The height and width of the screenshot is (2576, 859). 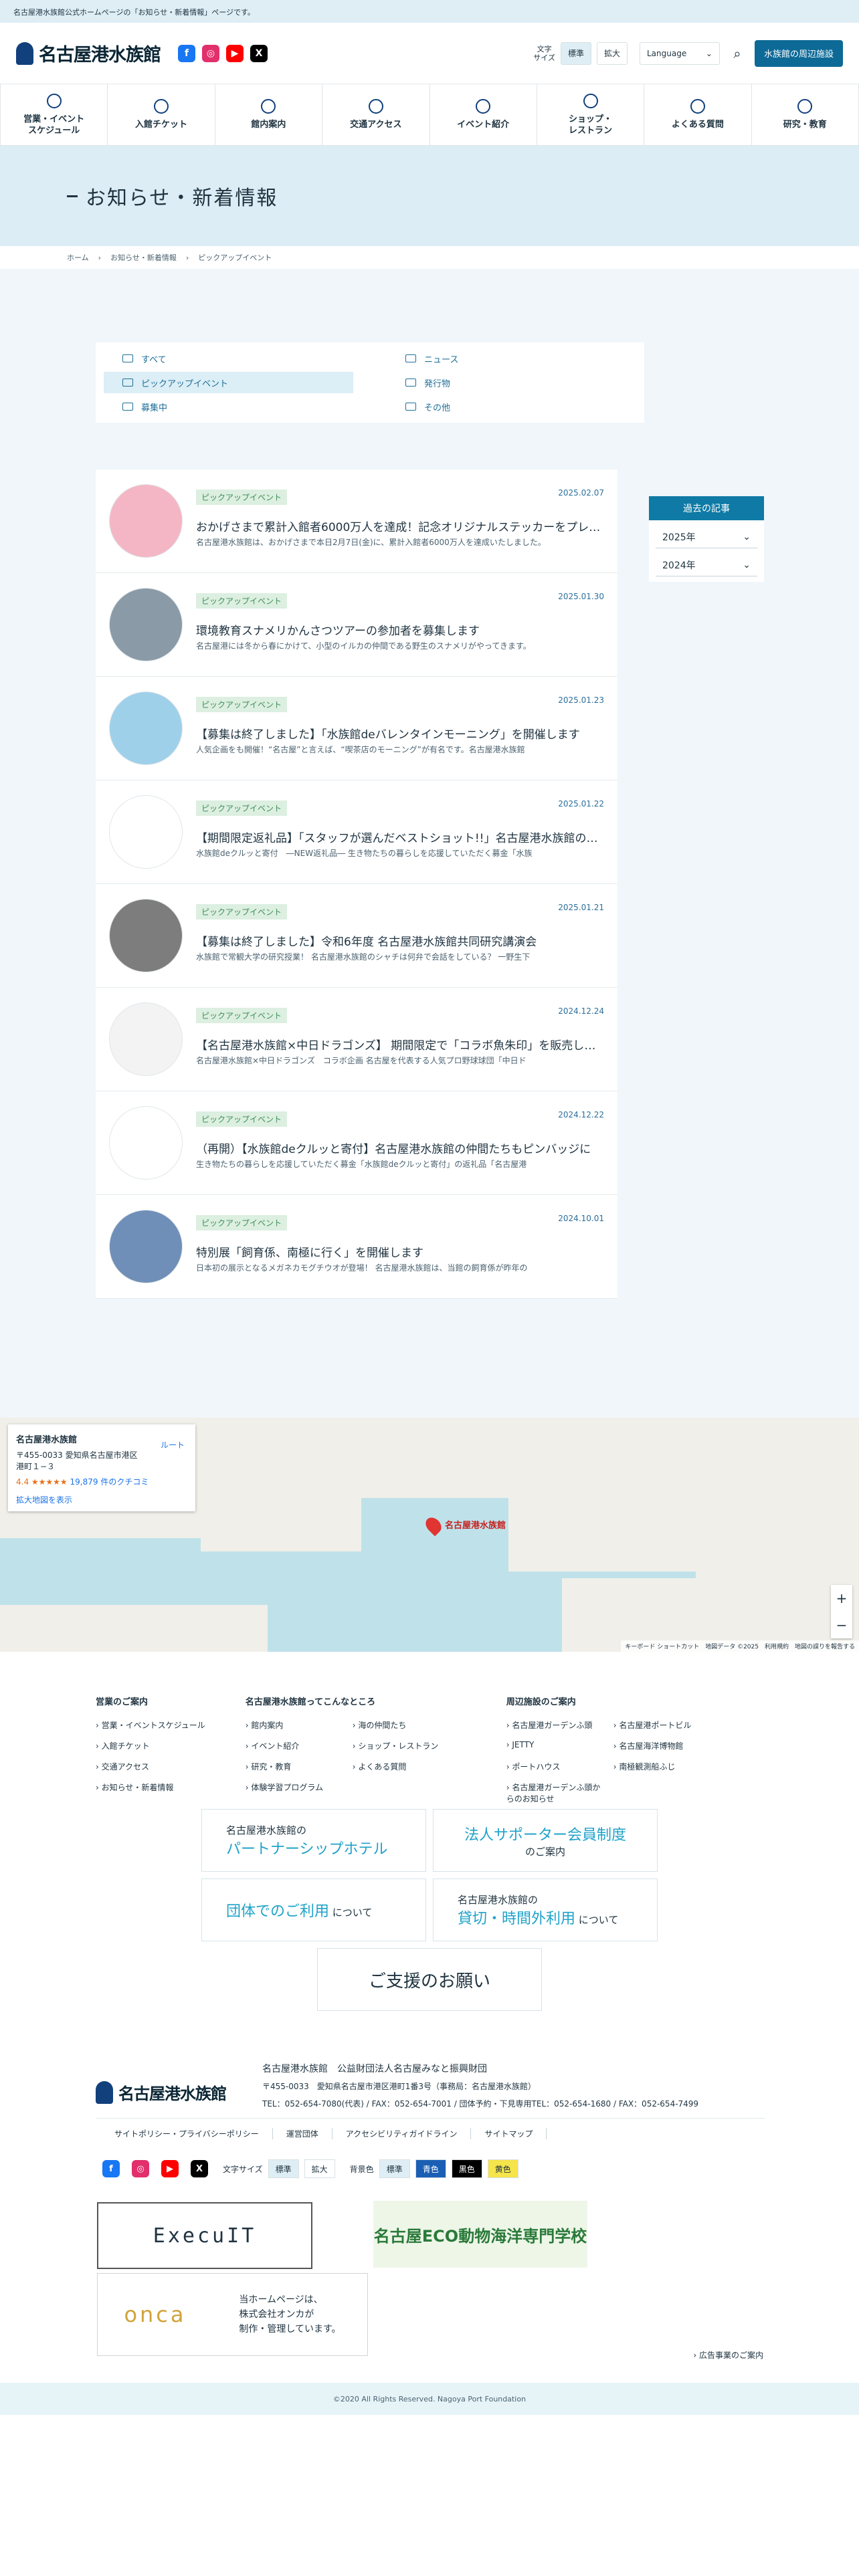 I want to click on partner-eco-school-banner: 名古屋ECO動物海洋専門学校, so click(x=480, y=2235).